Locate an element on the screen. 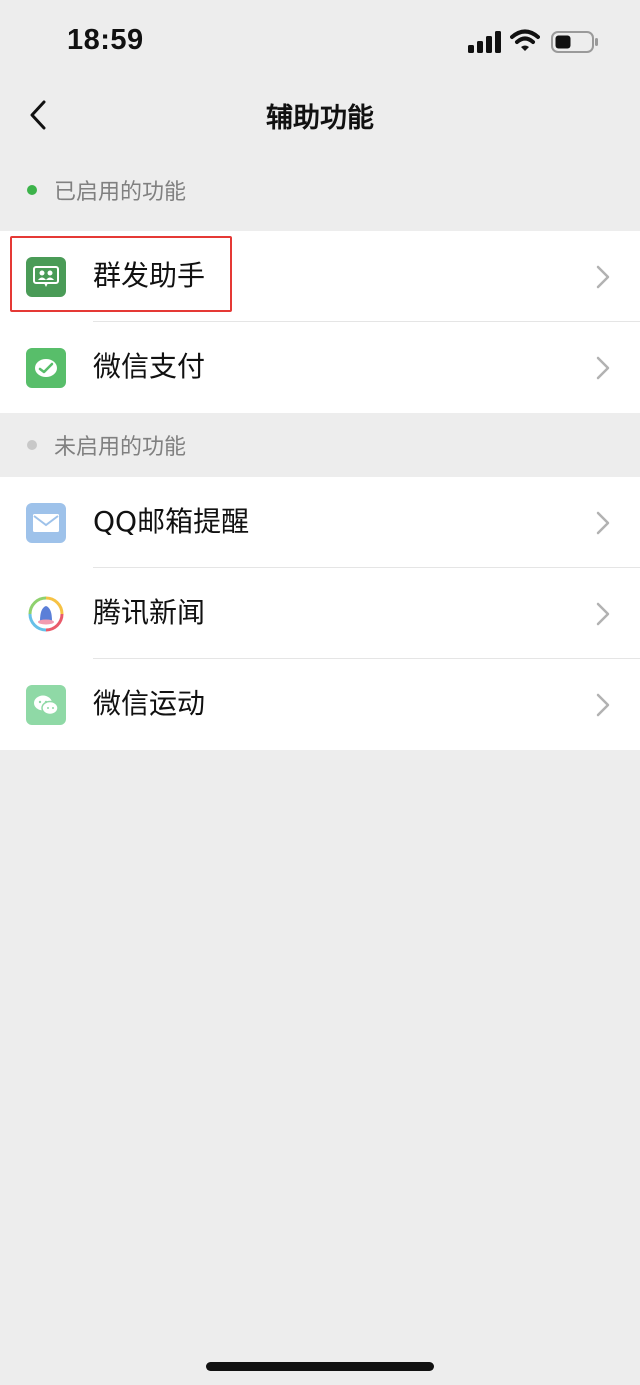  wechat-sports-icon is located at coordinates (46, 705).